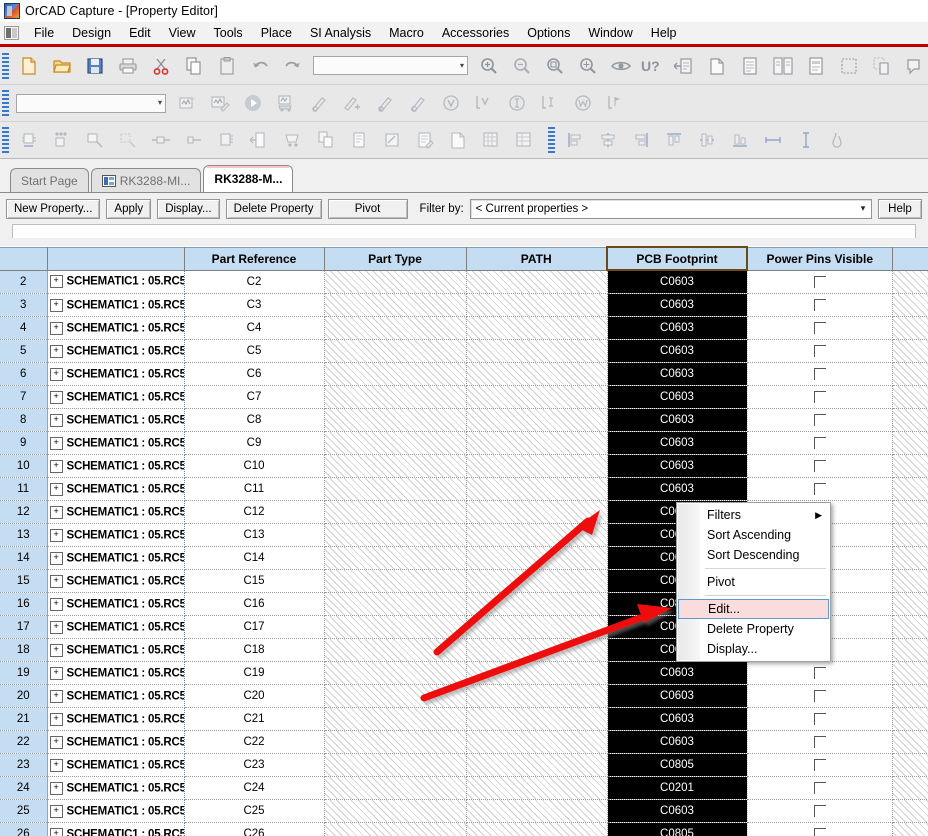  I want to click on part-reference-cell: C14, so click(254, 558).